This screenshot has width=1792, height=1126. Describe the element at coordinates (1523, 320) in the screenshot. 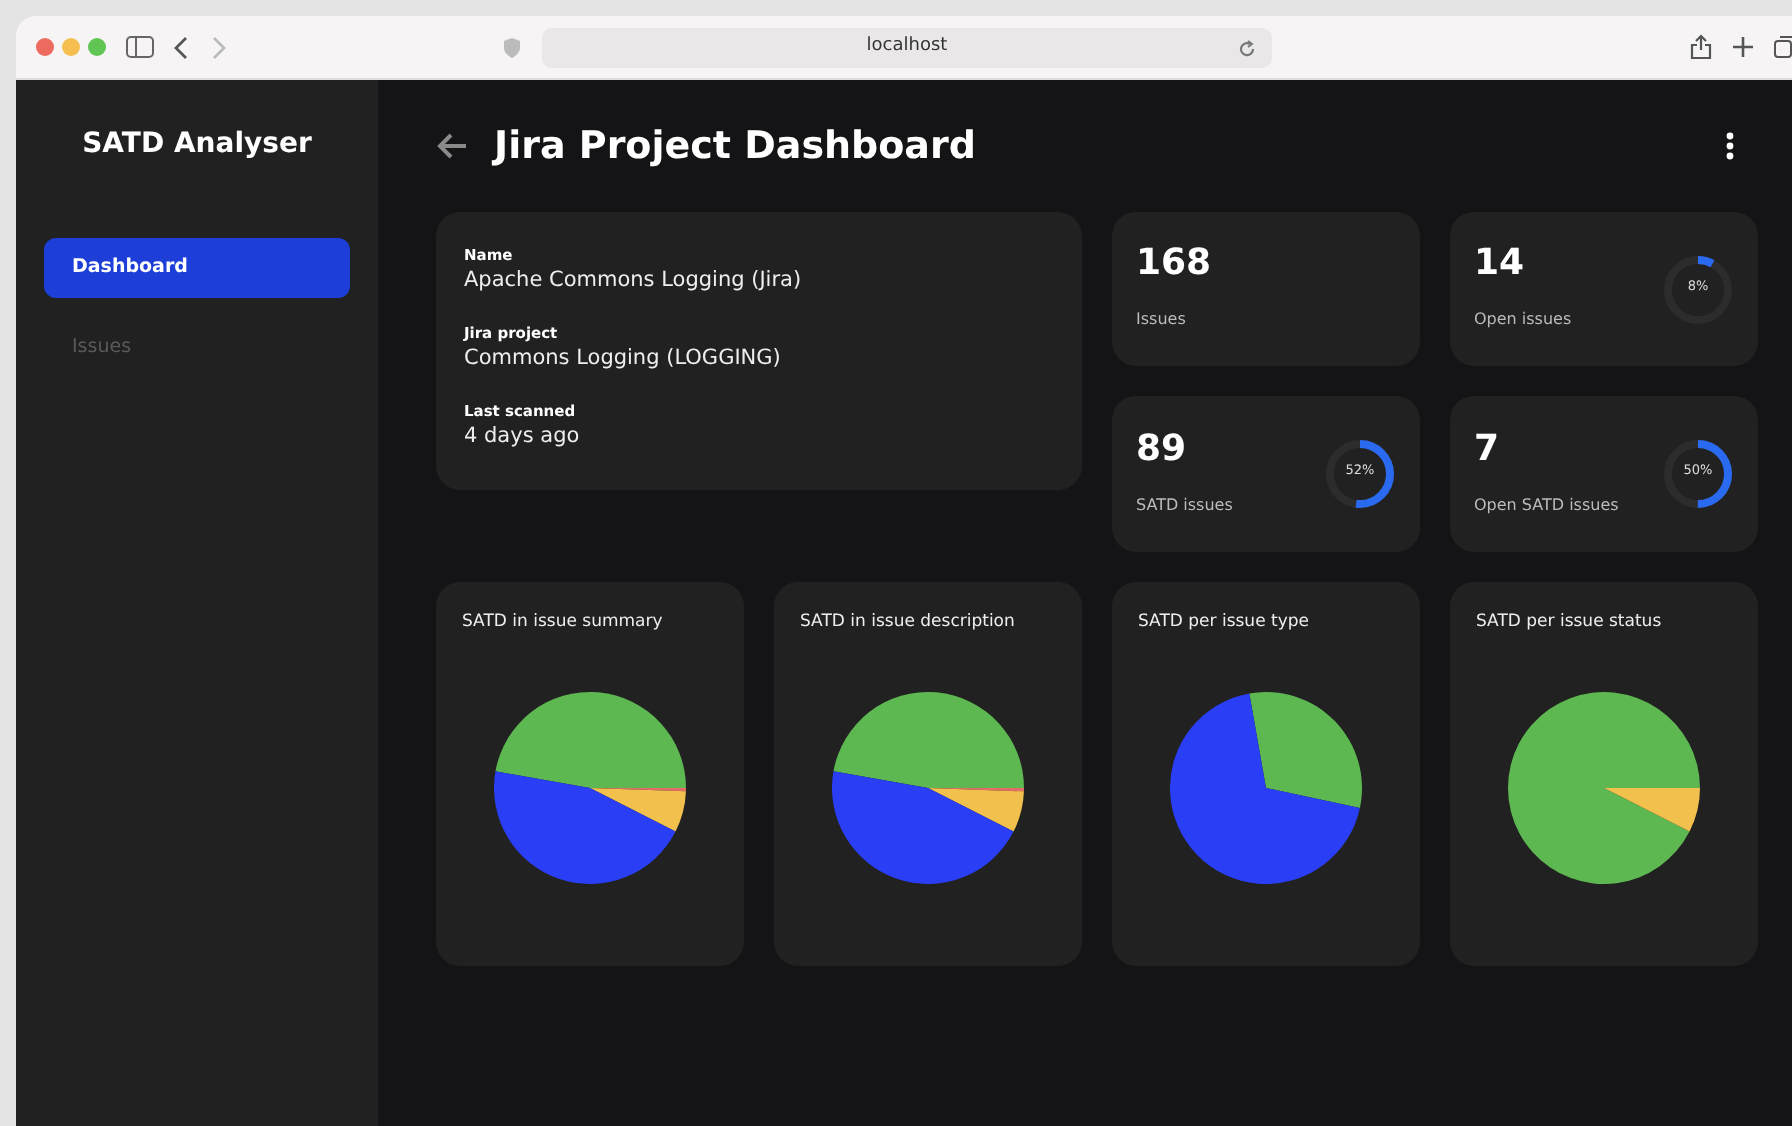

I see `stat-label: Open issues` at that location.